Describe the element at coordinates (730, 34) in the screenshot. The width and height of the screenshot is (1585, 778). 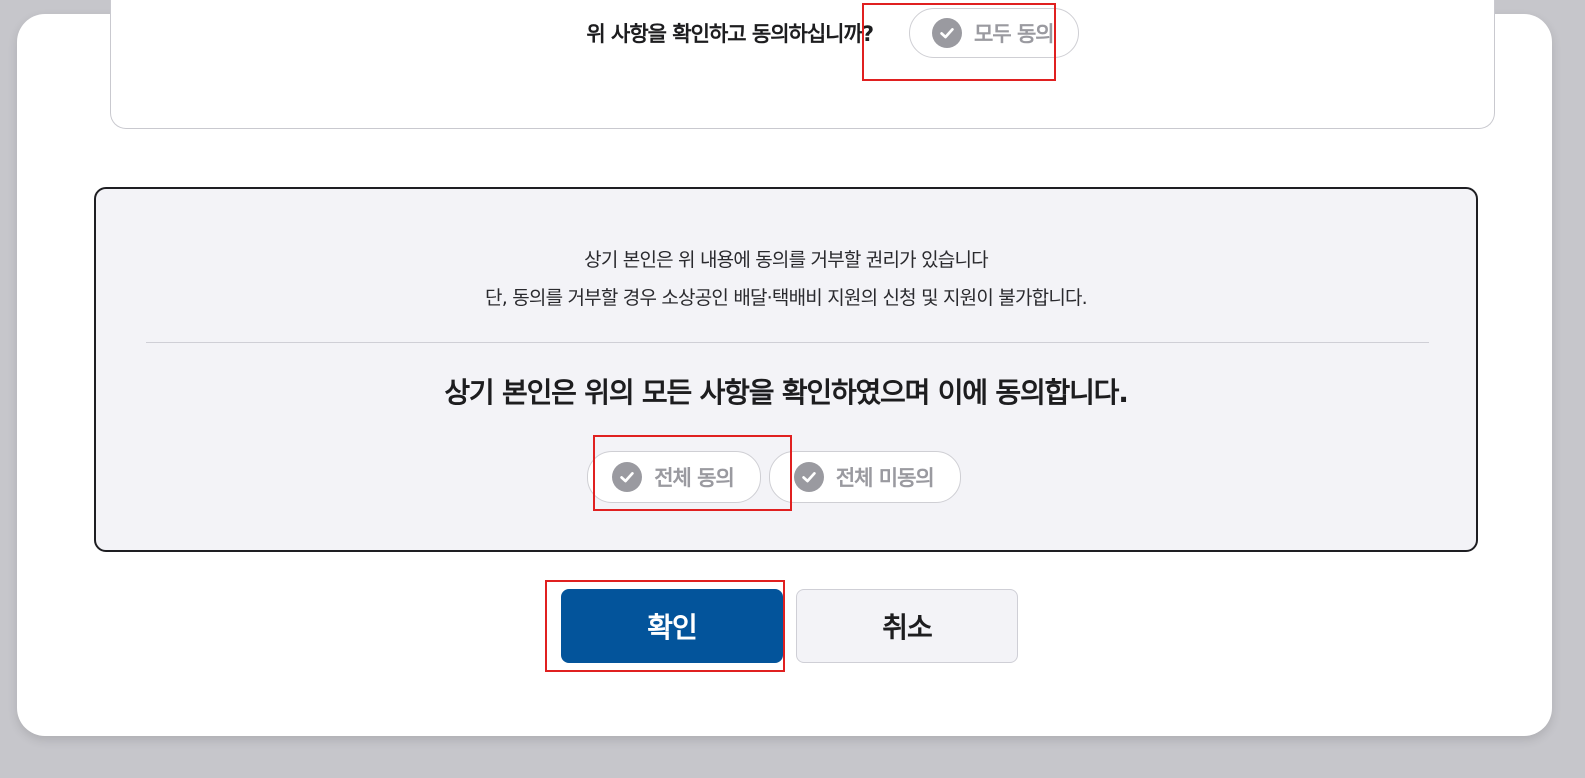
I see `agreement-question: 위 사항을 확인하고 동의하십니까?` at that location.